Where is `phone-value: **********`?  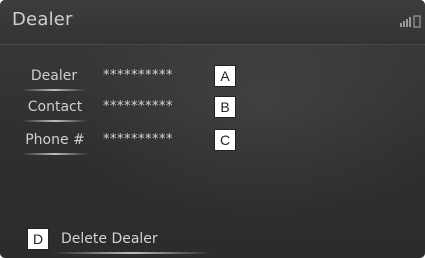 phone-value: ********** is located at coordinates (138, 139).